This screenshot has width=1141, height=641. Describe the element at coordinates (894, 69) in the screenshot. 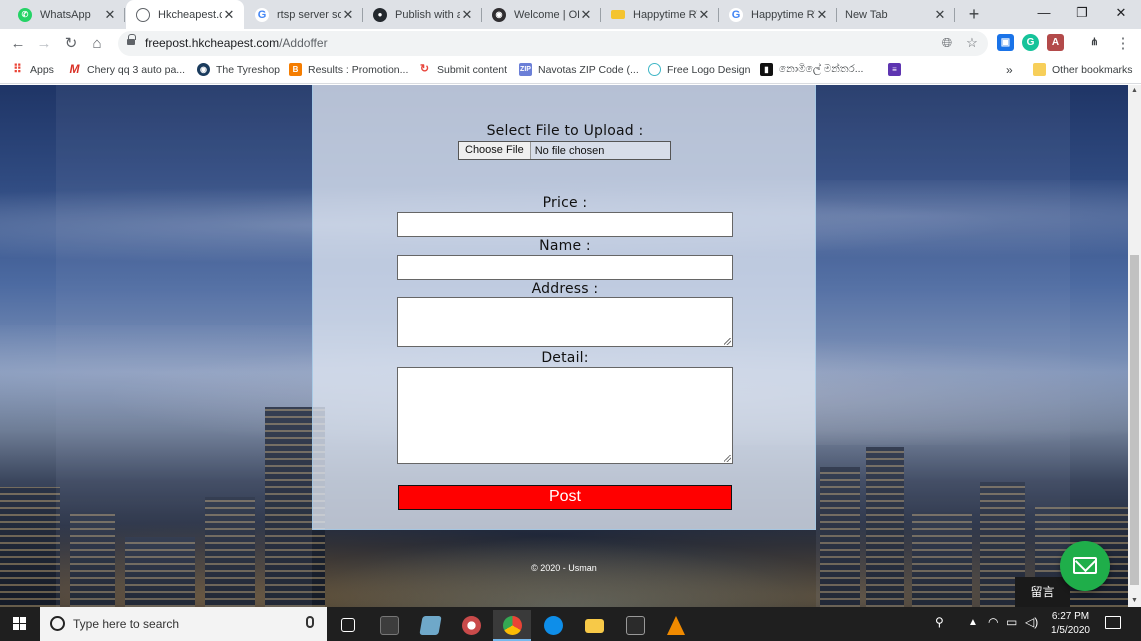

I see `list-icon: ≡` at that location.